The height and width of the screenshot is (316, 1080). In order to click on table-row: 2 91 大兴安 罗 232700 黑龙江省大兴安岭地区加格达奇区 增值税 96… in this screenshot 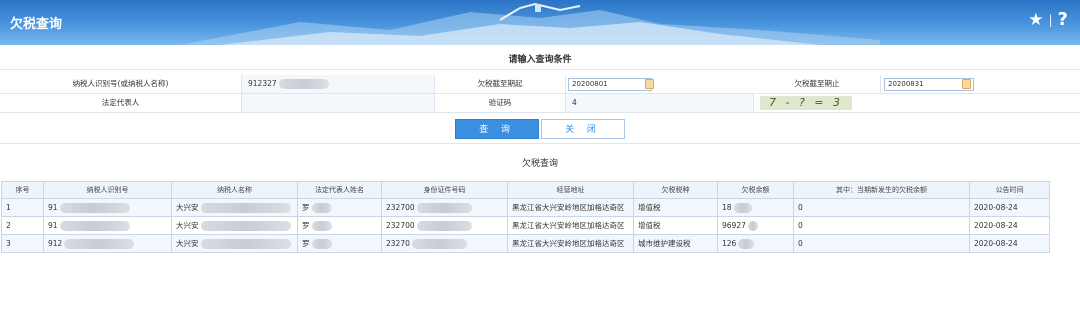, I will do `click(525, 225)`.